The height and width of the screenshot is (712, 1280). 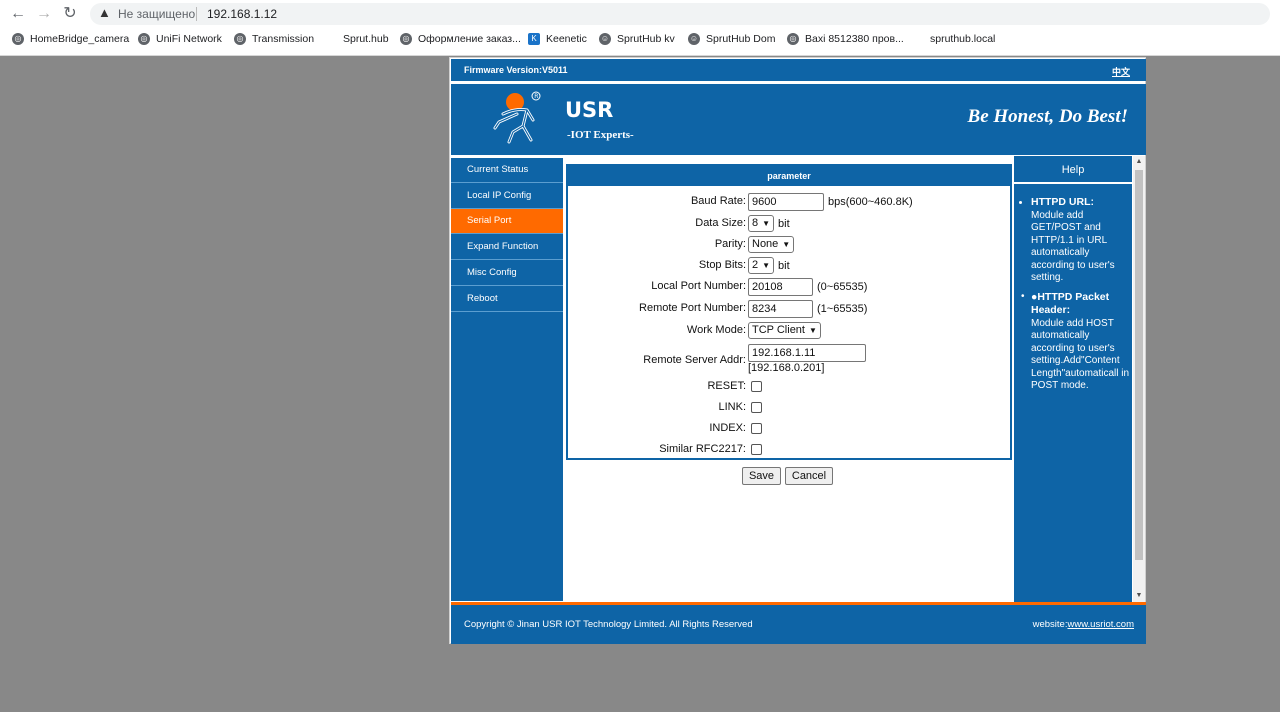 What do you see at coordinates (962, 39) in the screenshot?
I see `bookmark-spruthub-local: spruthub.local` at bounding box center [962, 39].